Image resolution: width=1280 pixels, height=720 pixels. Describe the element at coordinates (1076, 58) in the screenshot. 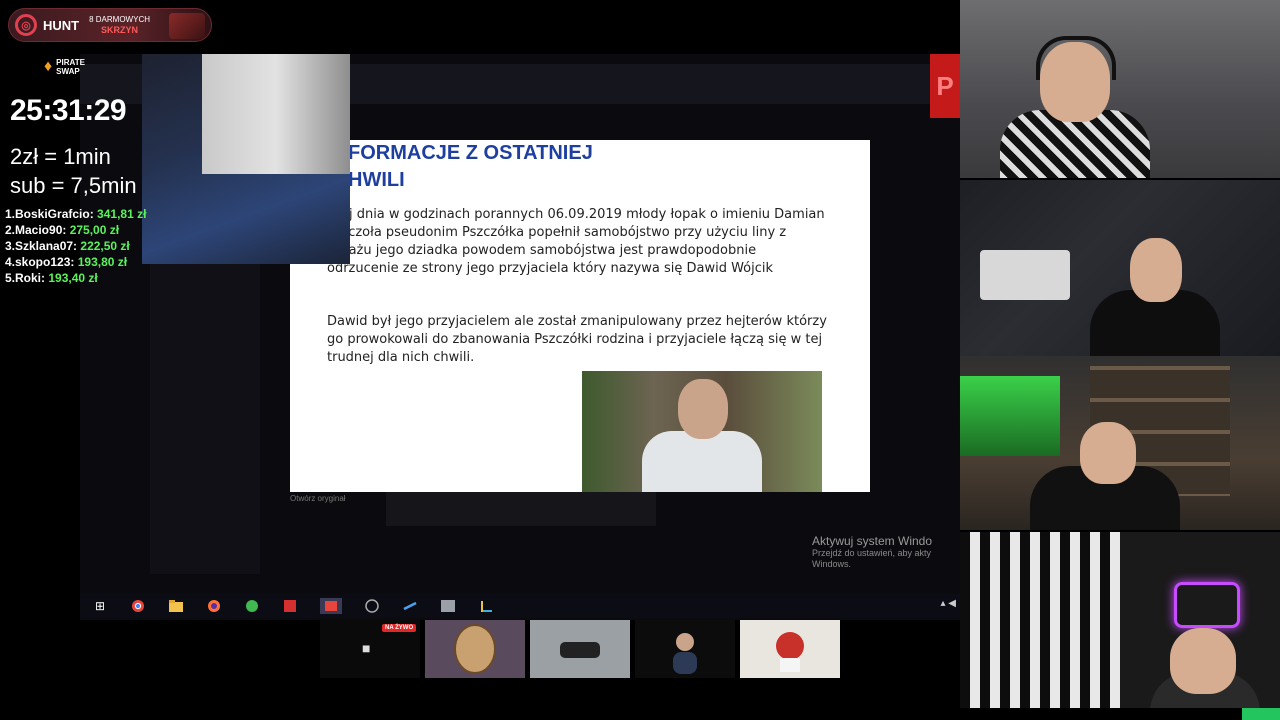

I see `cam1-headset` at that location.